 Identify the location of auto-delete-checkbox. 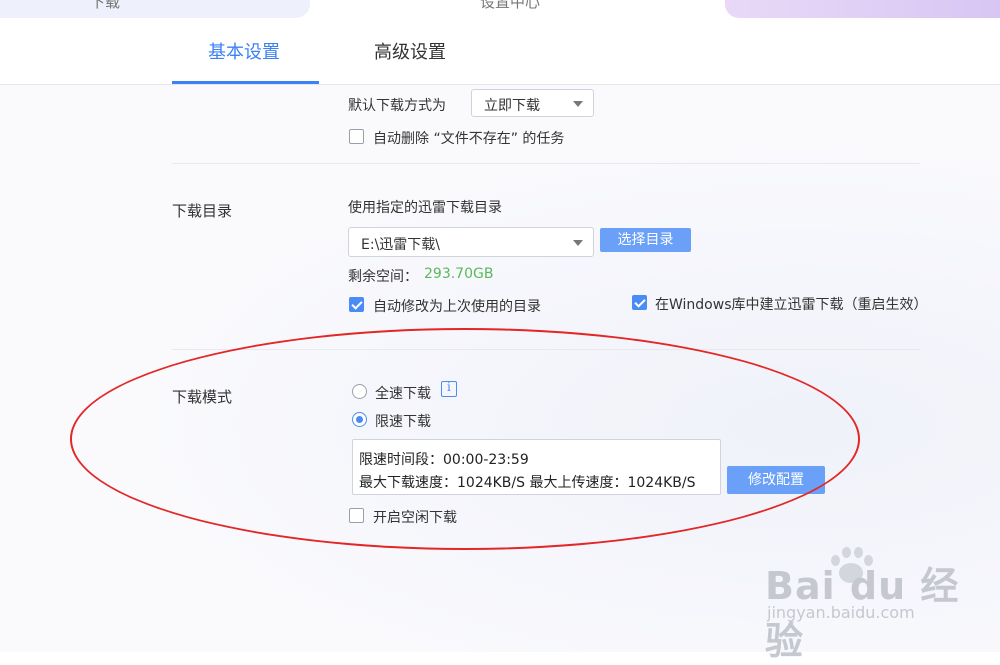
(356, 136).